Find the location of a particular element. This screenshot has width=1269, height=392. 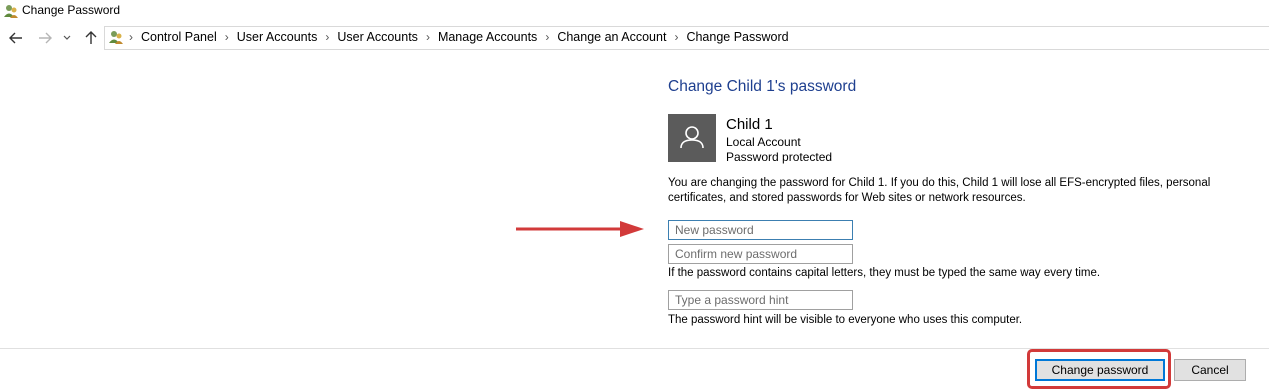

breadcrumb-control-panel: Control Panel is located at coordinates (179, 37).